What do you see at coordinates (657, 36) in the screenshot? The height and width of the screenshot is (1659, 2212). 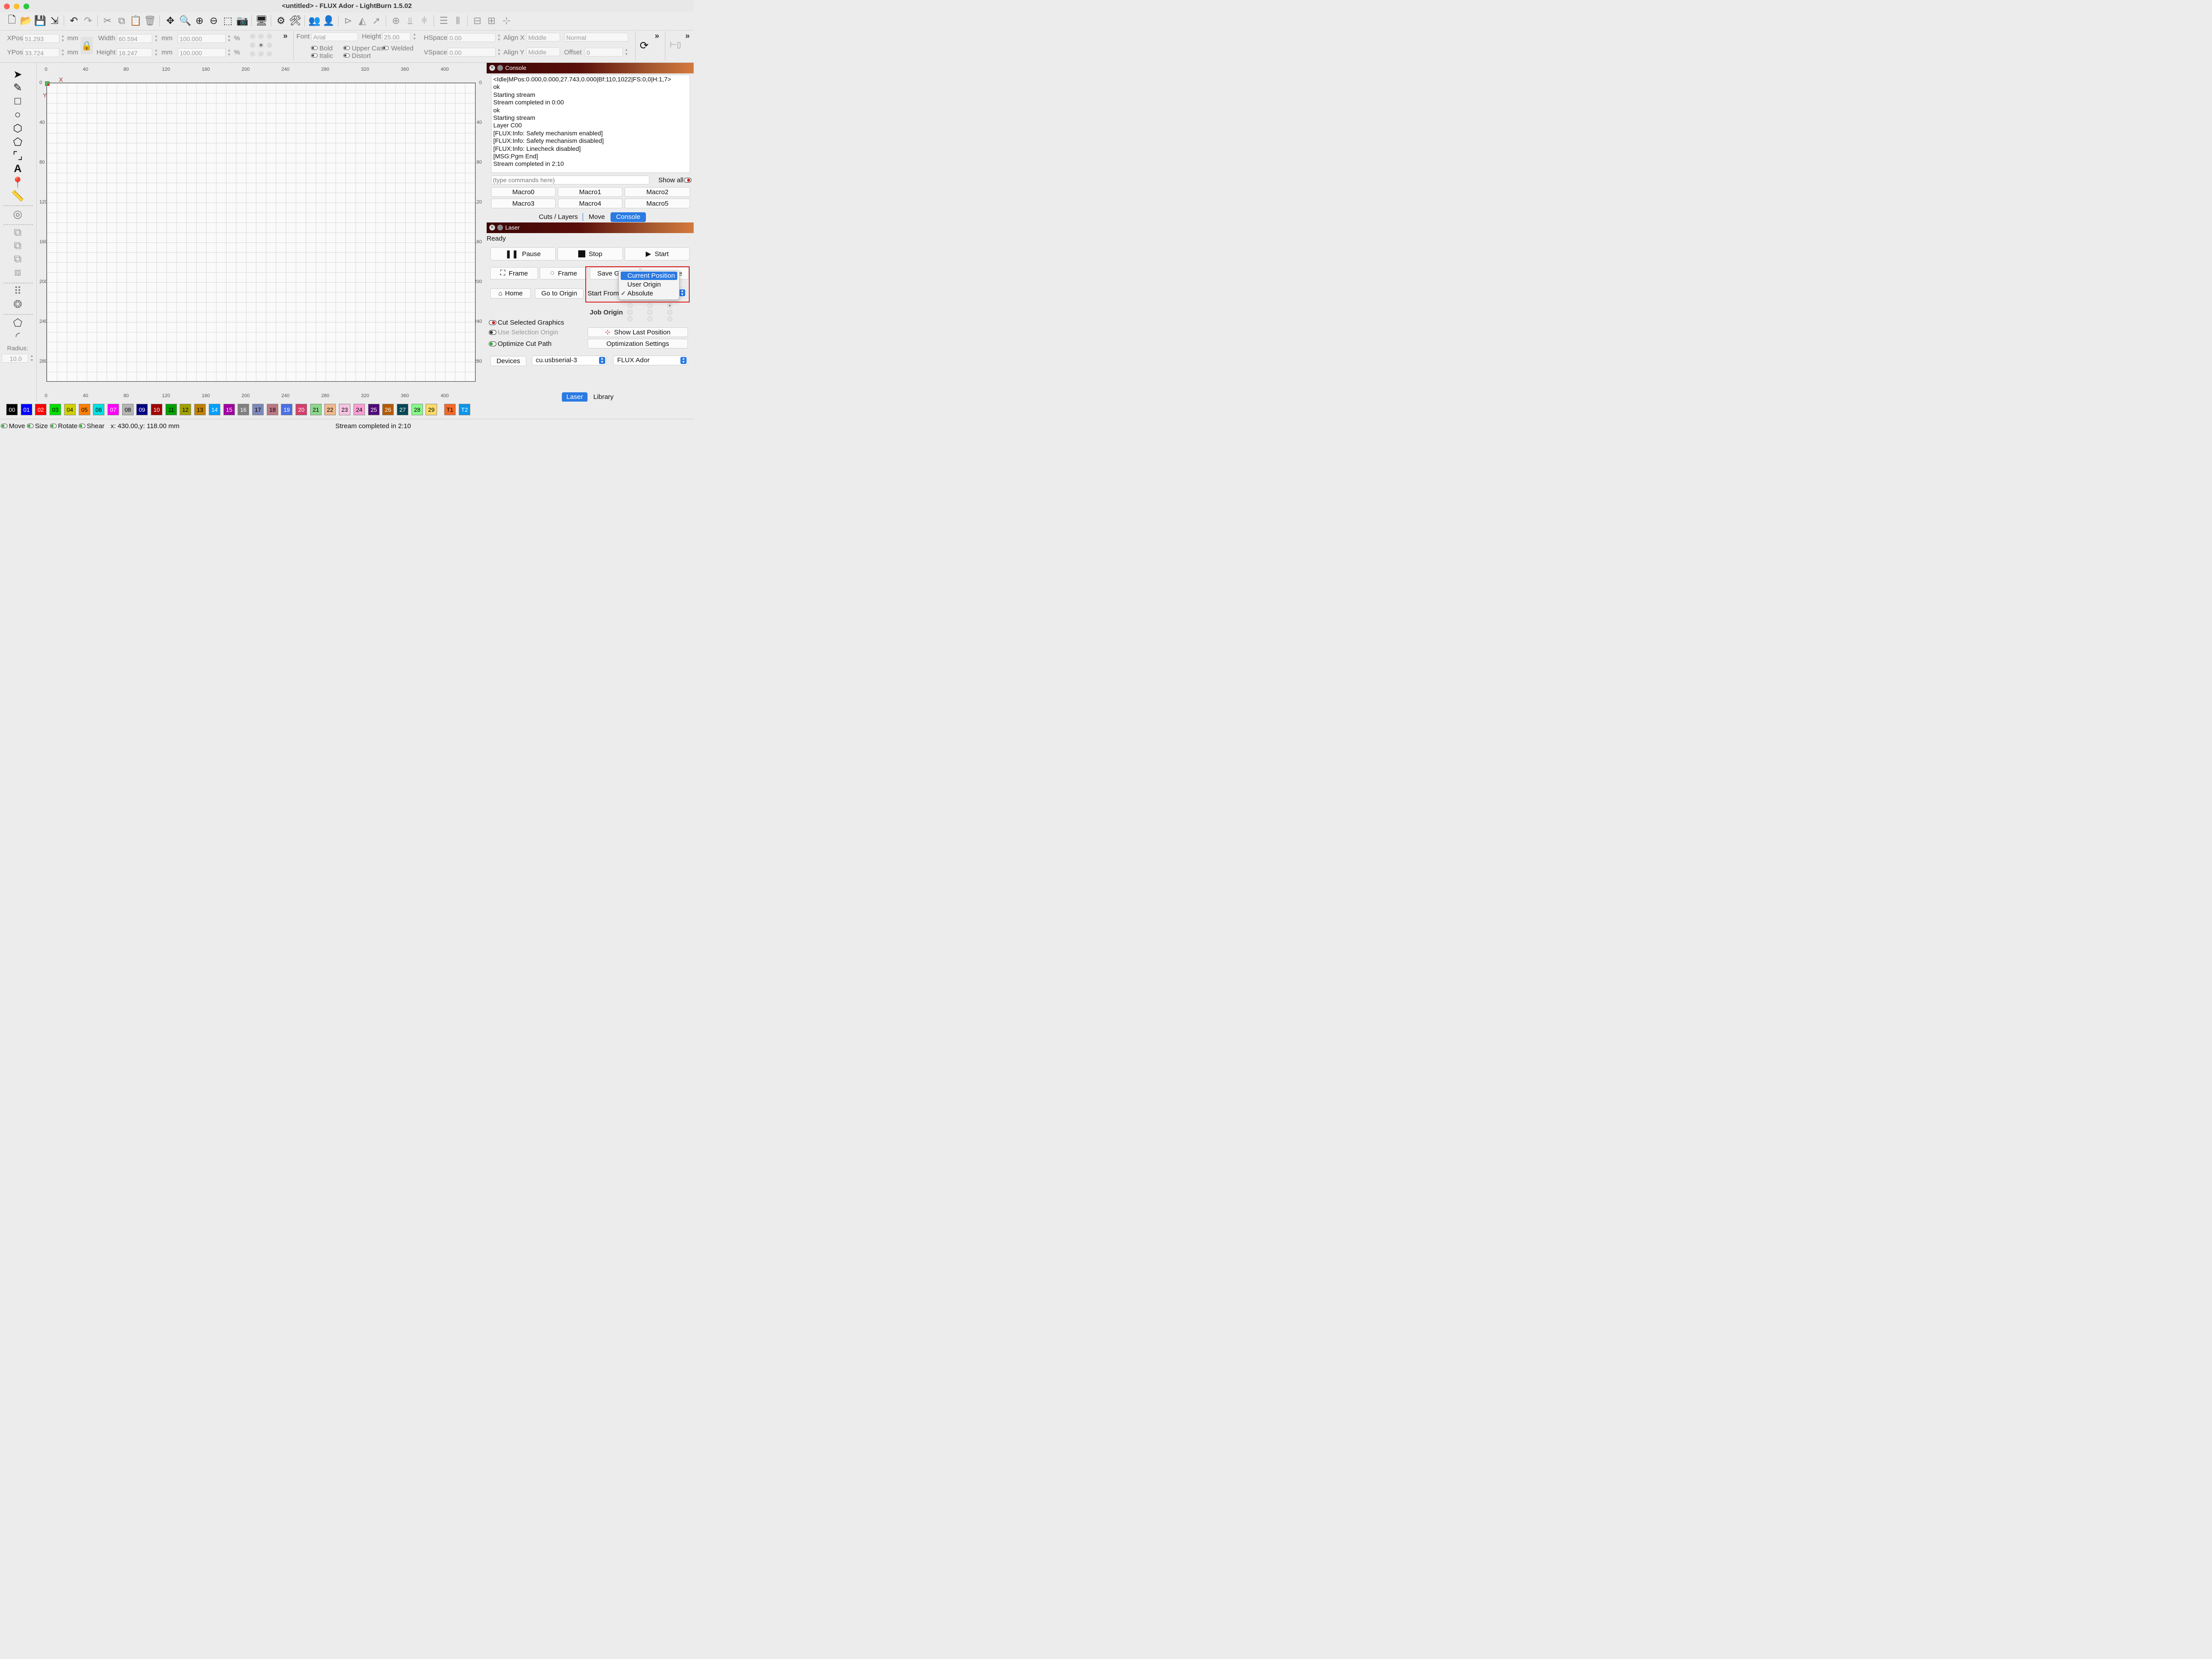 I see `more-props-icon-2: »` at bounding box center [657, 36].